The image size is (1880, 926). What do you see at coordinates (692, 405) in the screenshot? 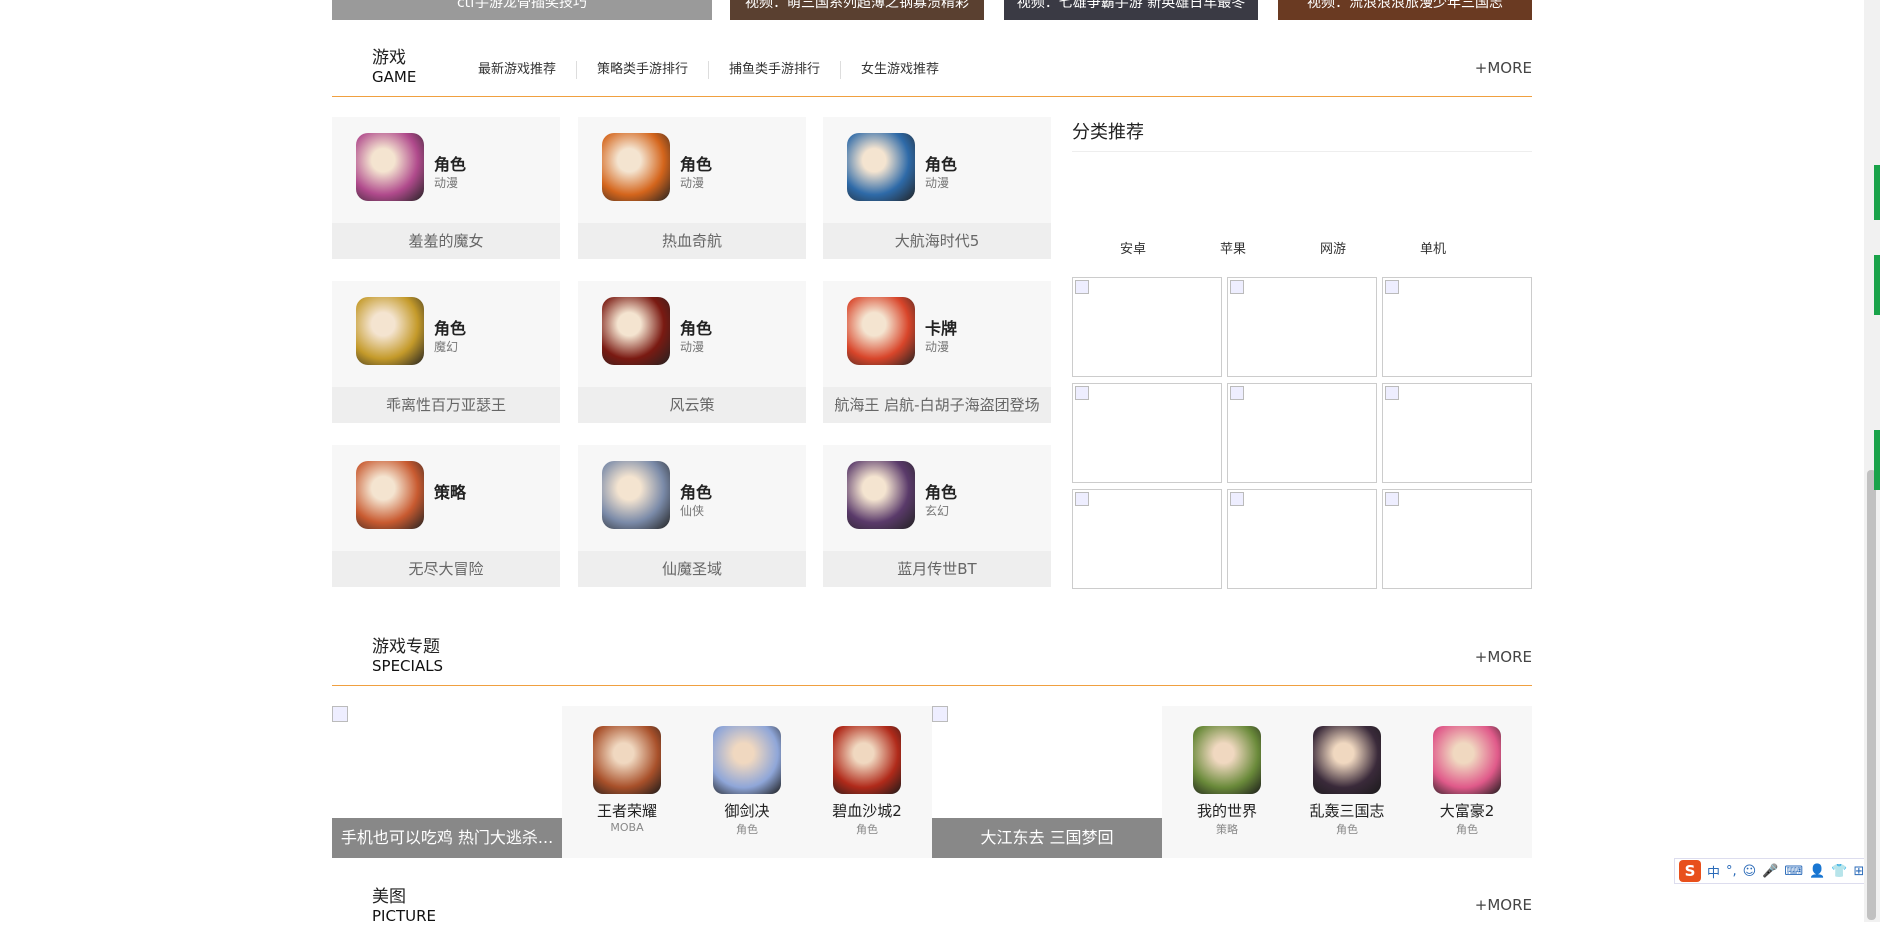
I see `game-name: 风云策` at bounding box center [692, 405].